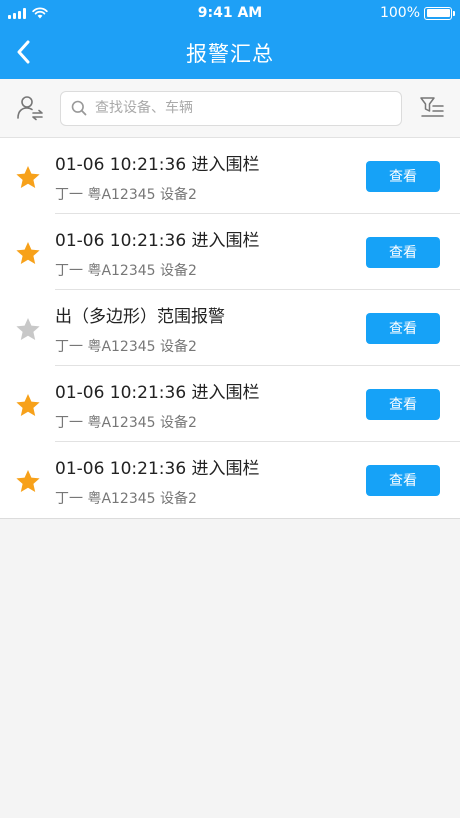  I want to click on header: 9:41 AM 100% 报警汇总, so click(230, 39).